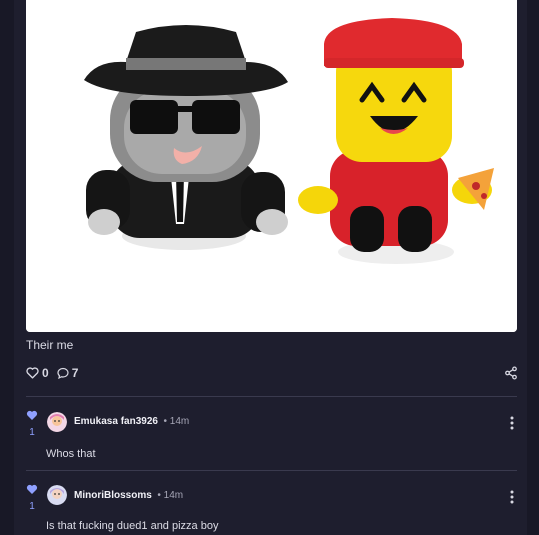 This screenshot has height=535, width=539. I want to click on share-icon, so click(511, 373).